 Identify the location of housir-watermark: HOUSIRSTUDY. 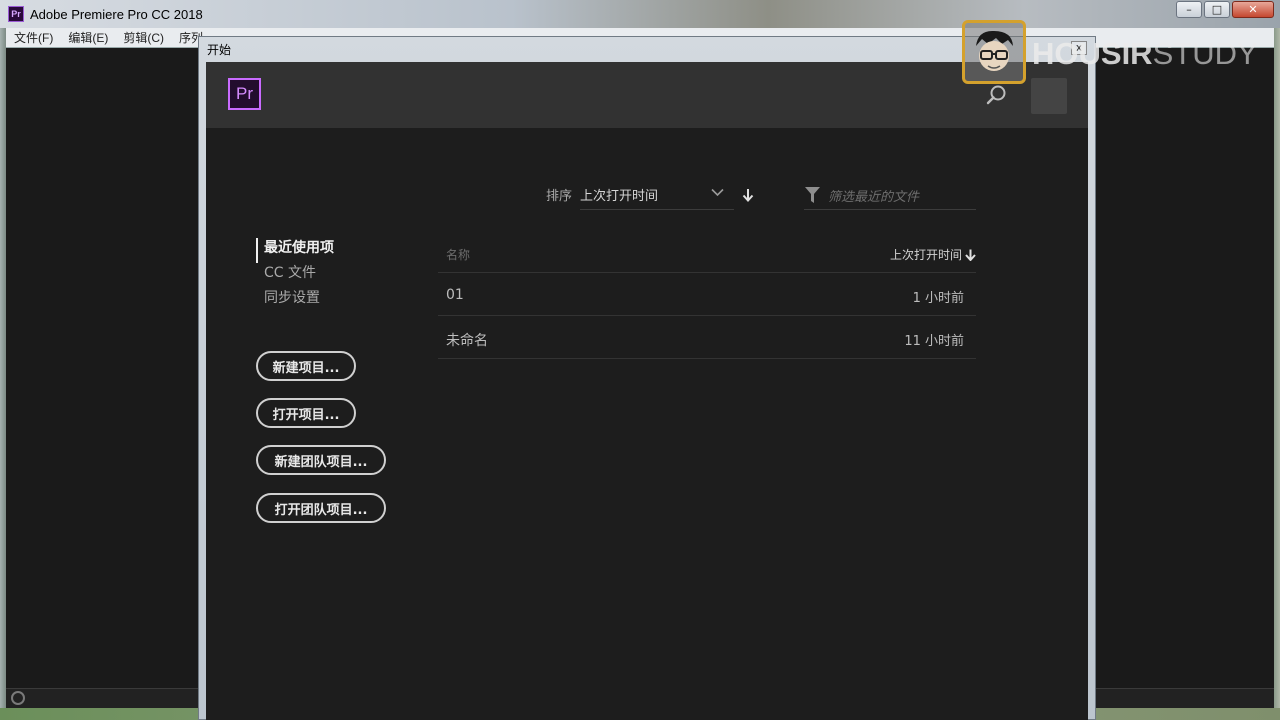
(1112, 53).